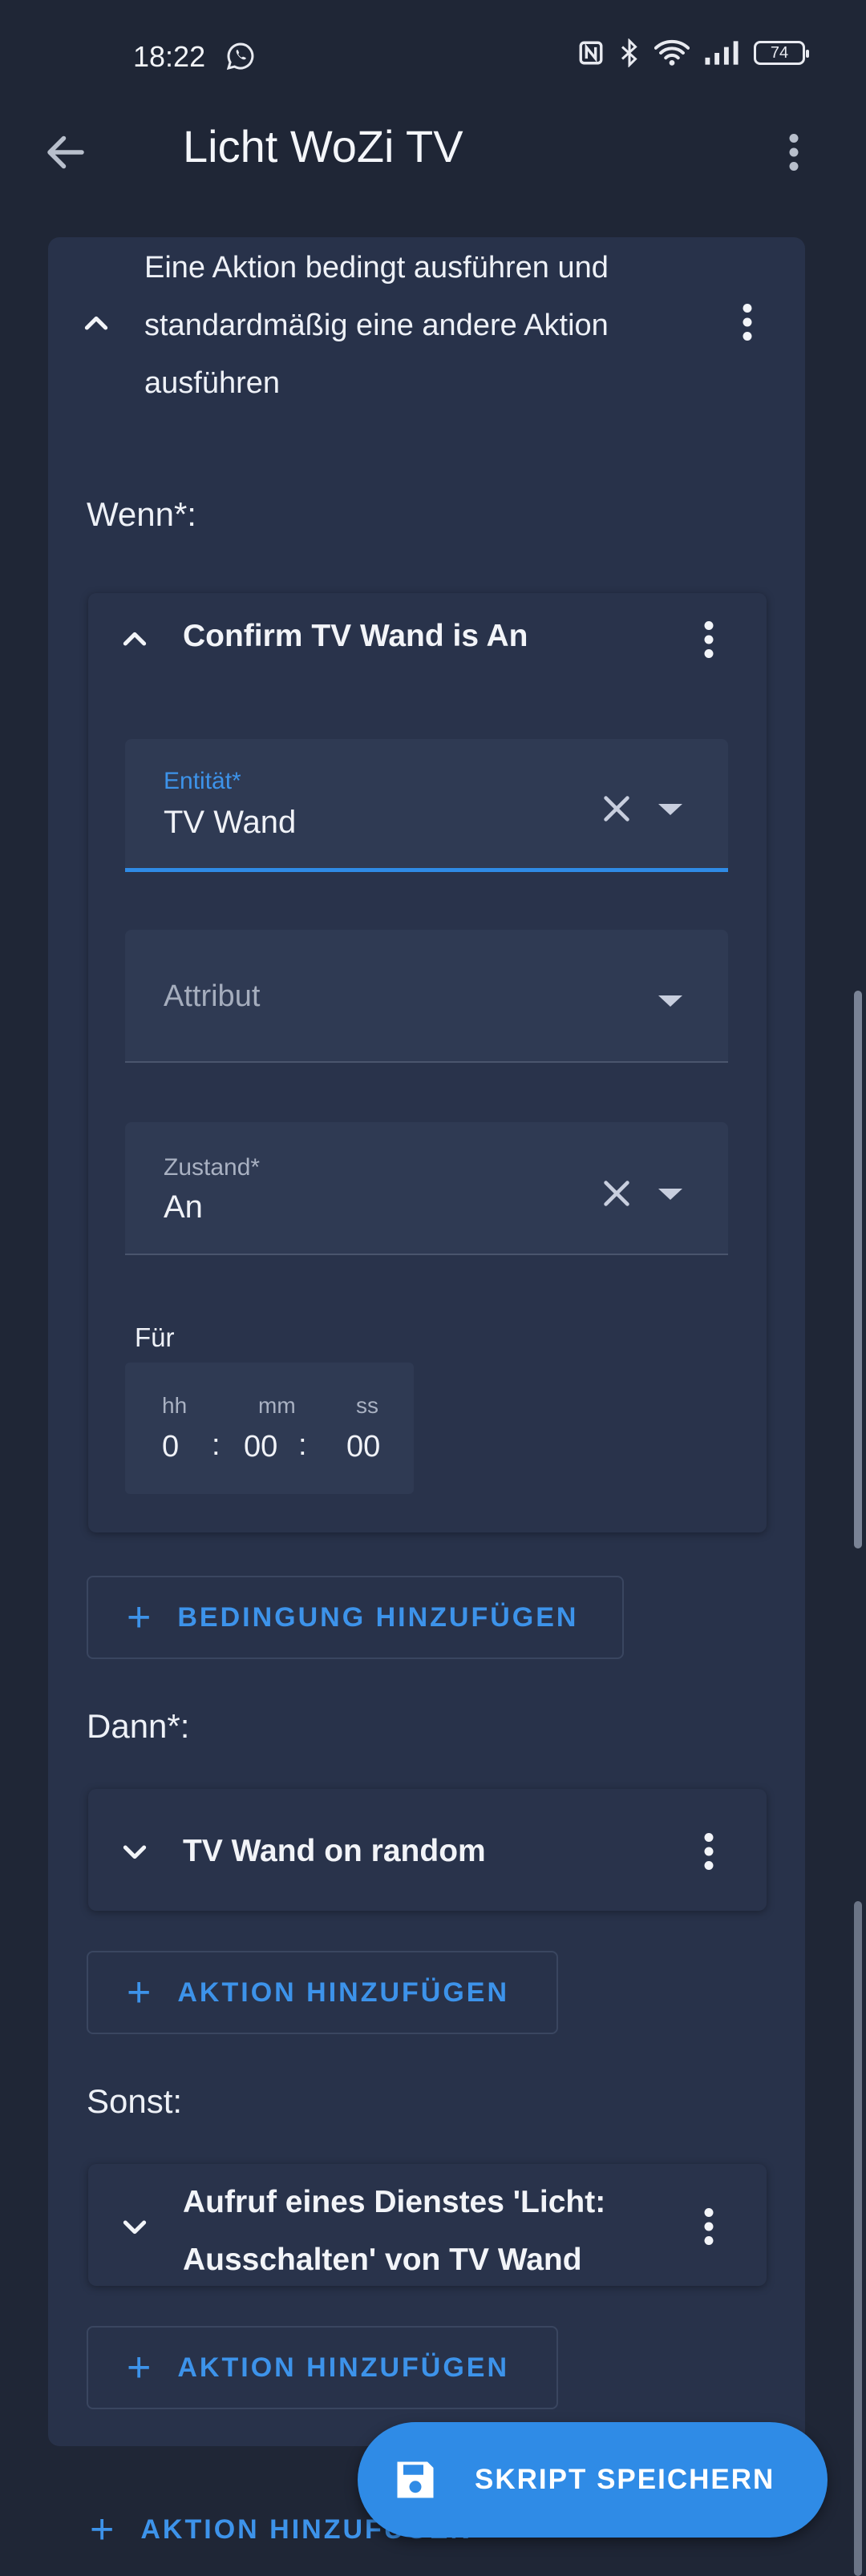  What do you see at coordinates (367, 1405) in the screenshot?
I see `ss-label: ss` at bounding box center [367, 1405].